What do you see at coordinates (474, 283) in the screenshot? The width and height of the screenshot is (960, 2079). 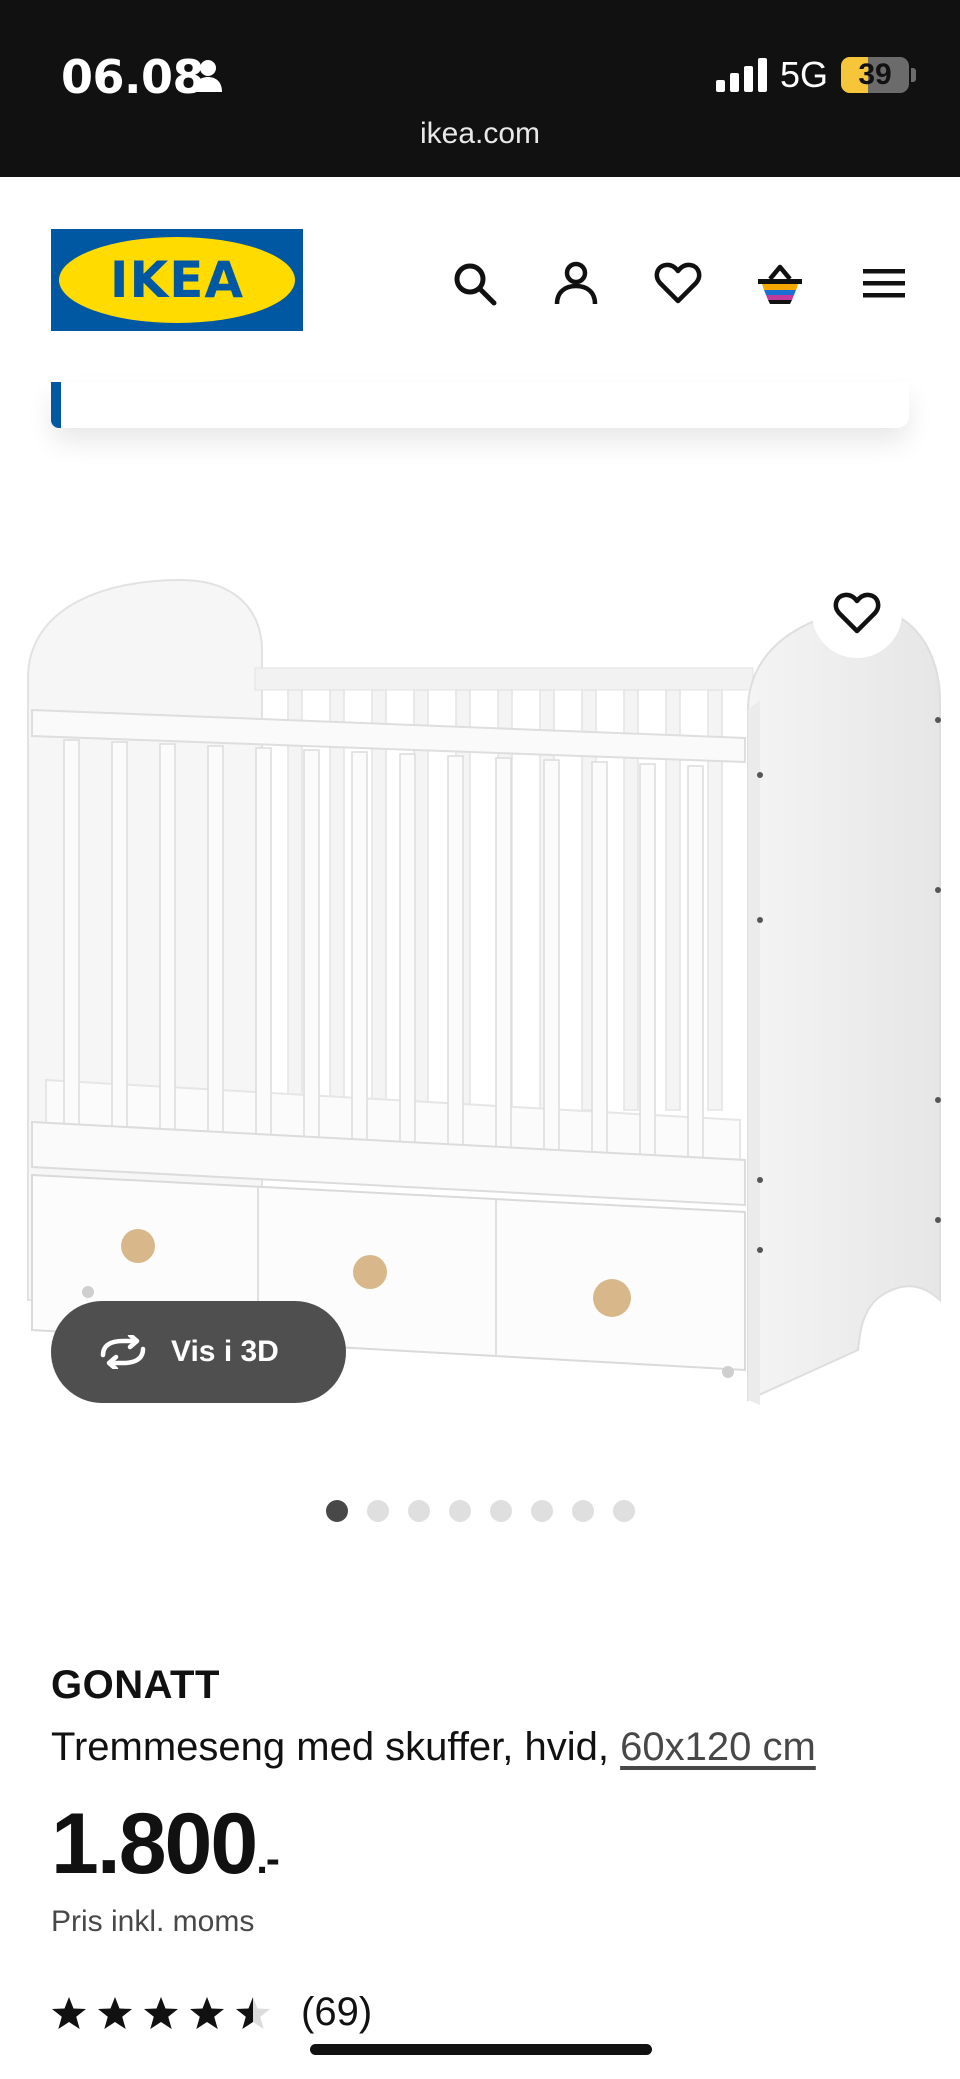 I see `search-icon` at bounding box center [474, 283].